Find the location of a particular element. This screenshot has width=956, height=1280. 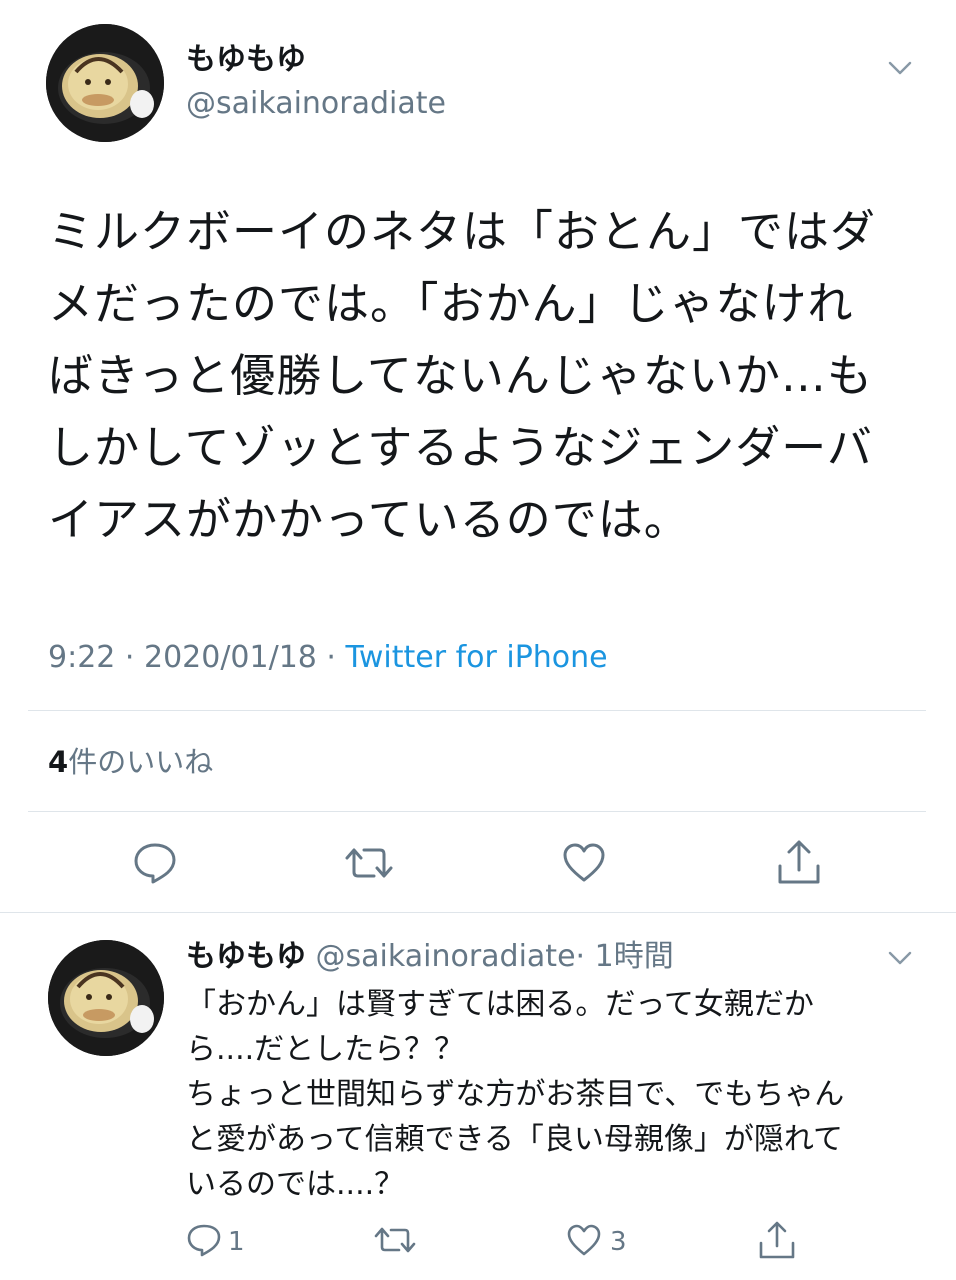

avatar is located at coordinates (105, 83).